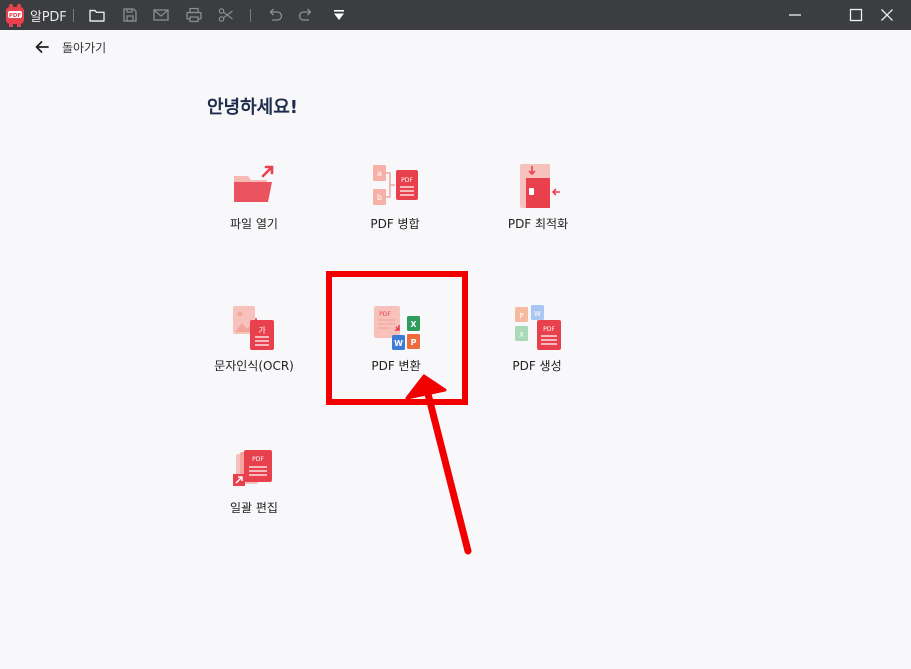  I want to click on tile-label: PDF 생성, so click(537, 366).